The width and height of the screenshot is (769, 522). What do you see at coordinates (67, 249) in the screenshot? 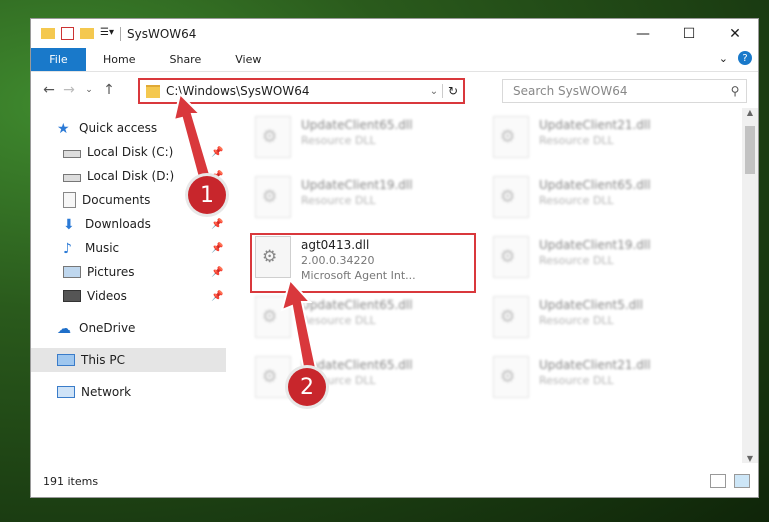
I see `music-icon: ♪` at bounding box center [67, 249].